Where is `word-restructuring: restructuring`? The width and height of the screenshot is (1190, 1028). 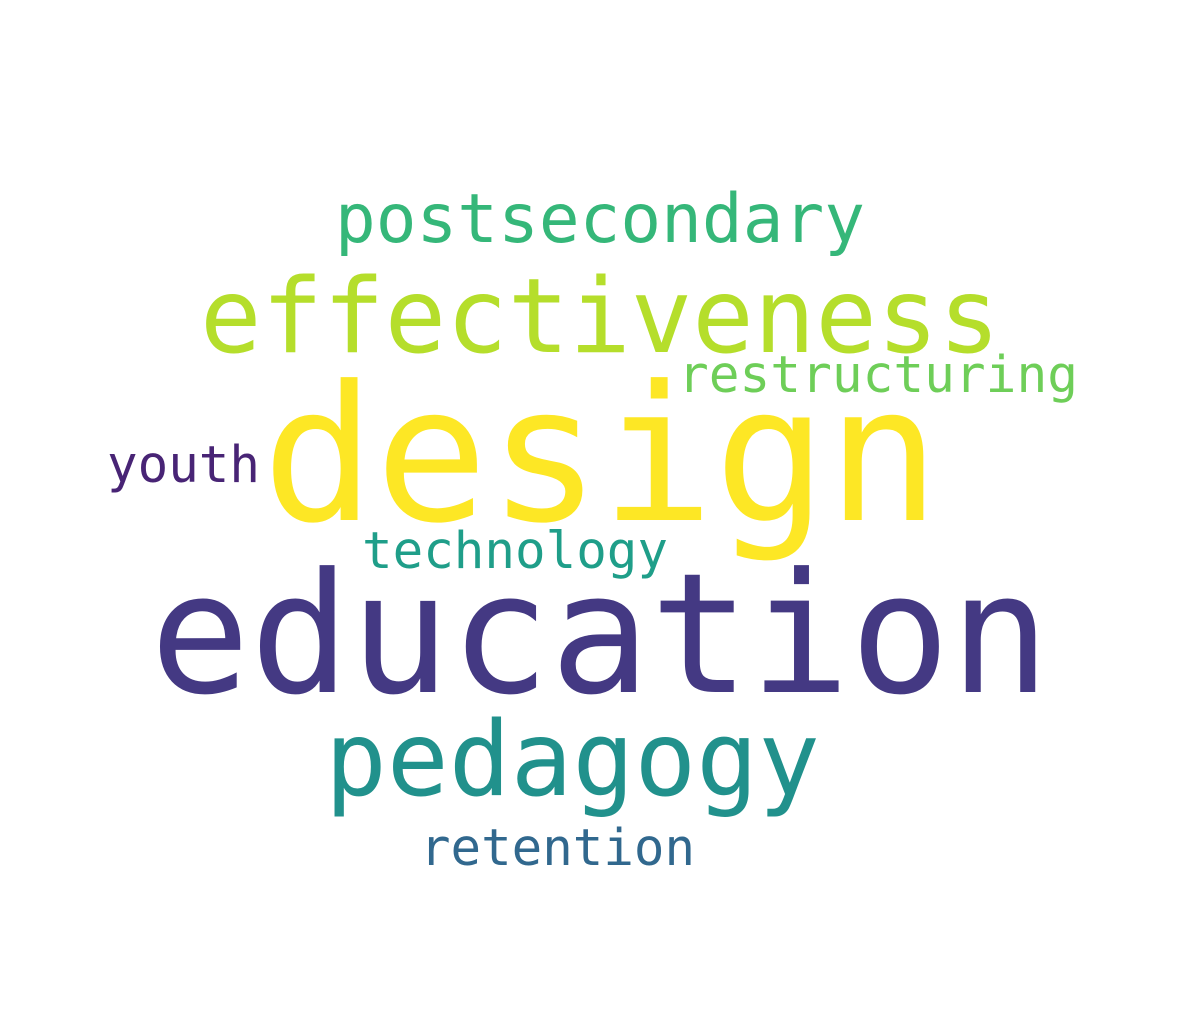
word-restructuring: restructuring is located at coordinates (878, 375).